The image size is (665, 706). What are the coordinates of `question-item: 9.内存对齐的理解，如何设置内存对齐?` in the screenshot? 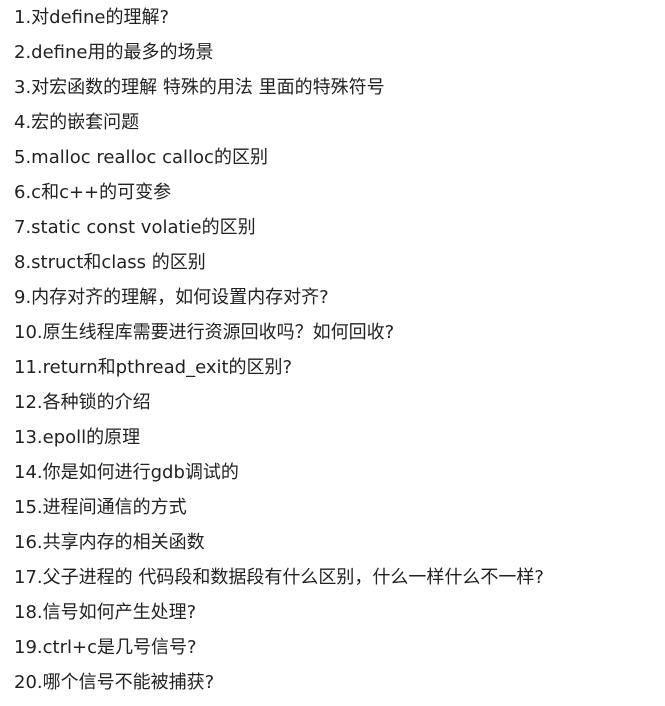 It's located at (171, 297).